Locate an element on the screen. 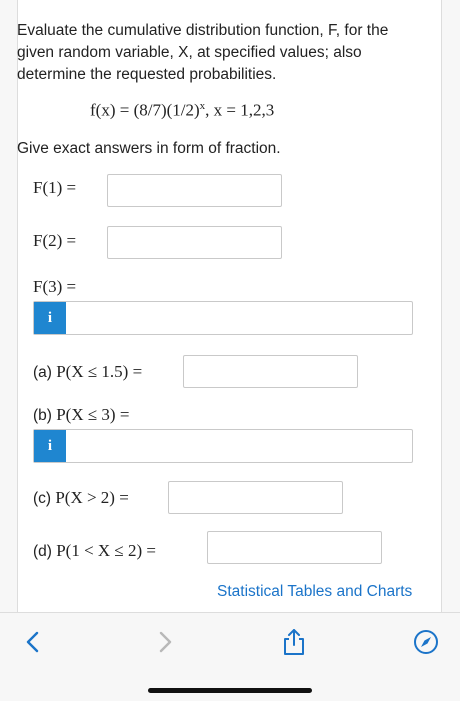 The width and height of the screenshot is (460, 701). f2-input is located at coordinates (194, 242).